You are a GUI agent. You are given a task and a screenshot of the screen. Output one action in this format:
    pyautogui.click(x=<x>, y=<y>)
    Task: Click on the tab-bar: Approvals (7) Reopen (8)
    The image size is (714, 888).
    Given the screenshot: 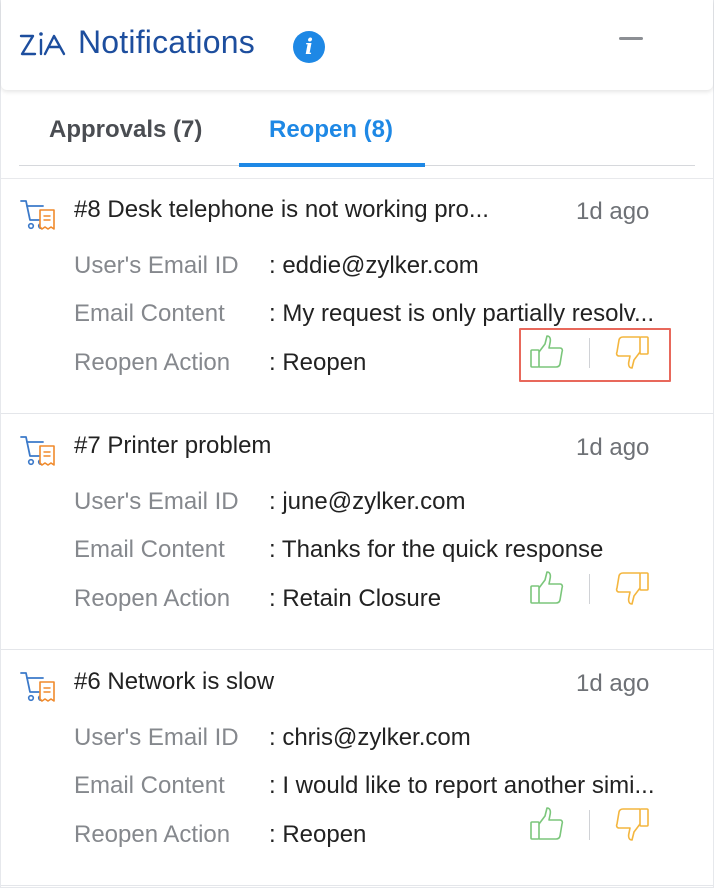 What is the action you would take?
    pyautogui.click(x=359, y=134)
    